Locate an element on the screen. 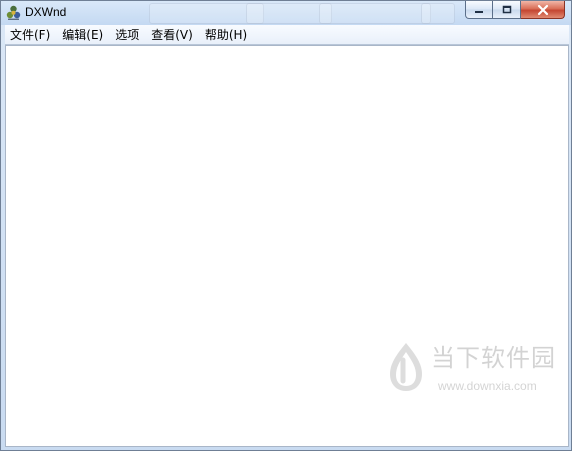 This screenshot has width=572, height=451. menu-help: 帮助(H) is located at coordinates (226, 35).